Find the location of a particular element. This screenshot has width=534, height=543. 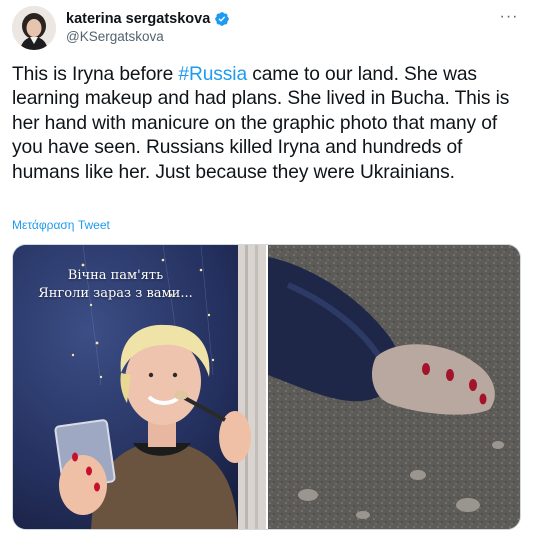

author-name-row: katerina sergatskova is located at coordinates (148, 19).